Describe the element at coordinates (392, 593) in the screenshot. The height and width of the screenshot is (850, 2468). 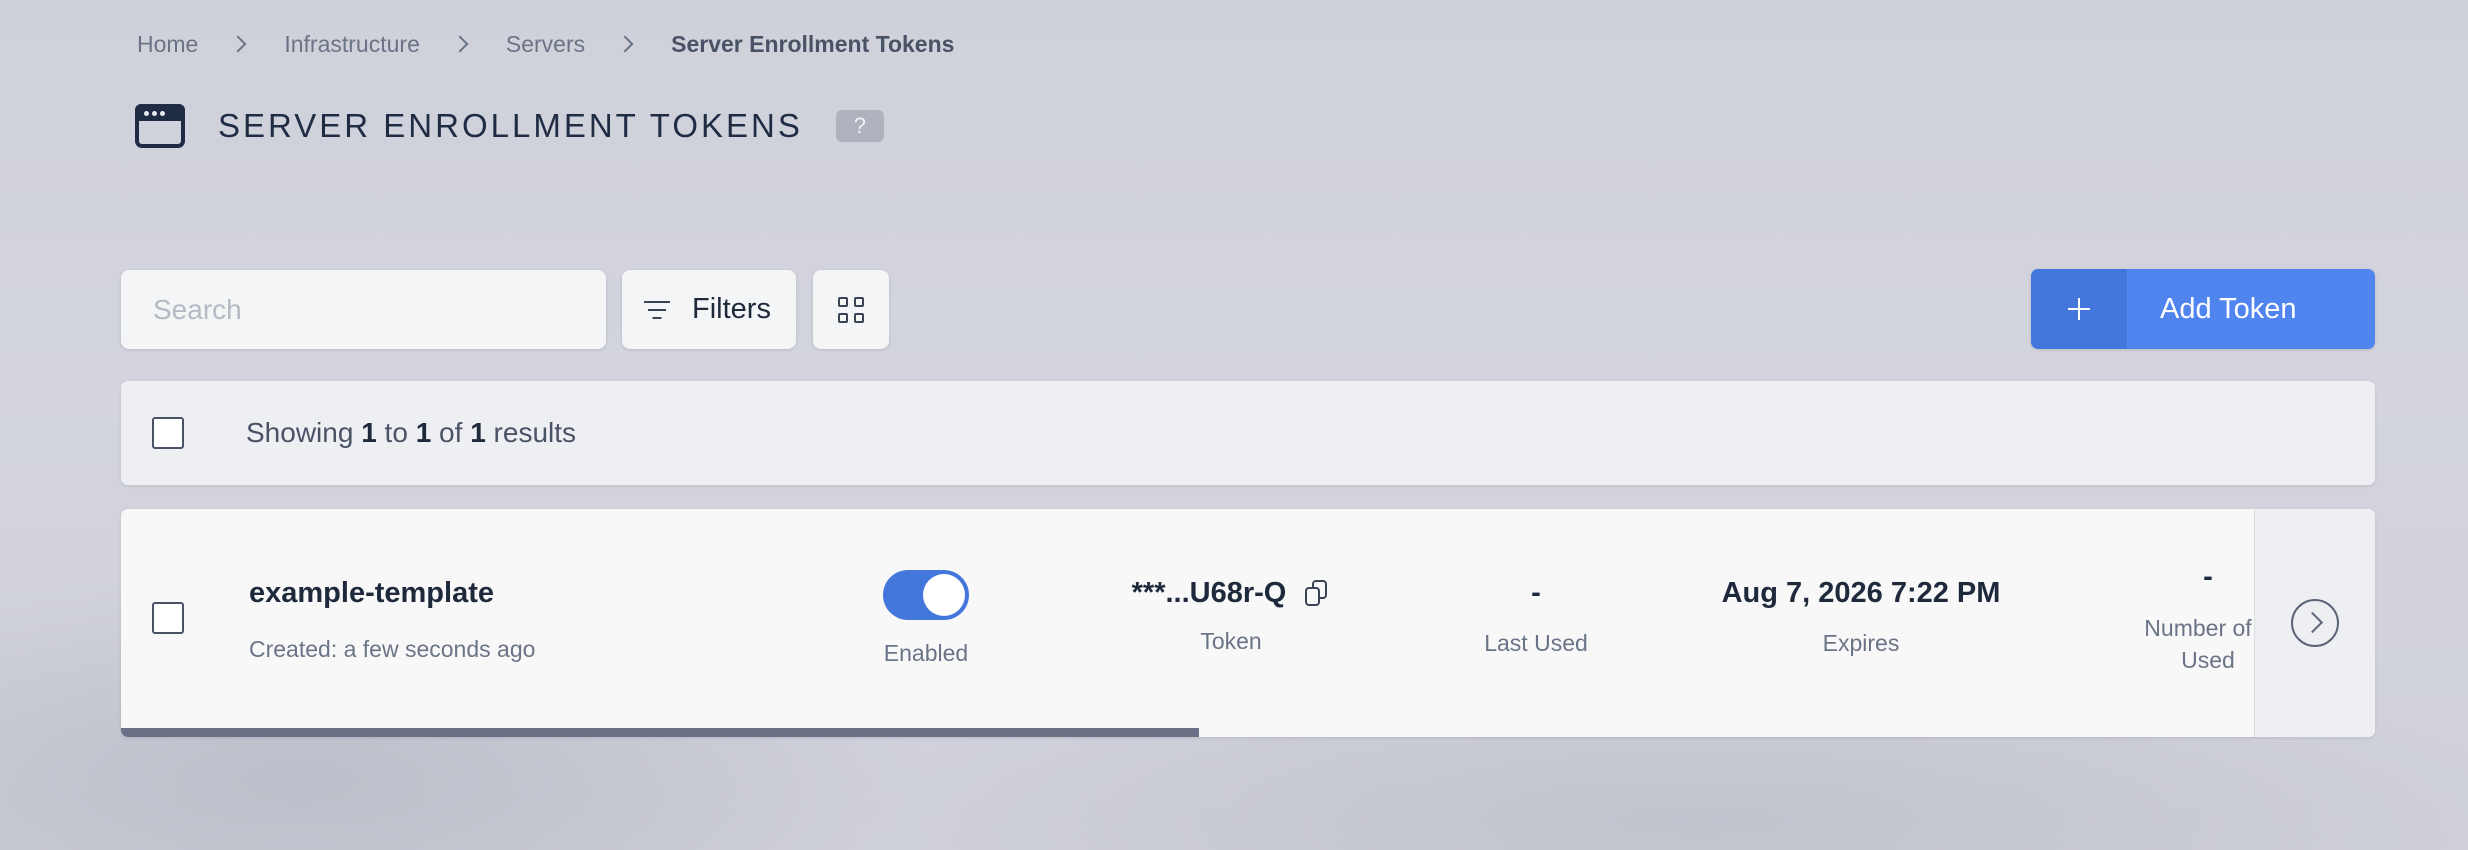
I see `token-name: example-template` at that location.